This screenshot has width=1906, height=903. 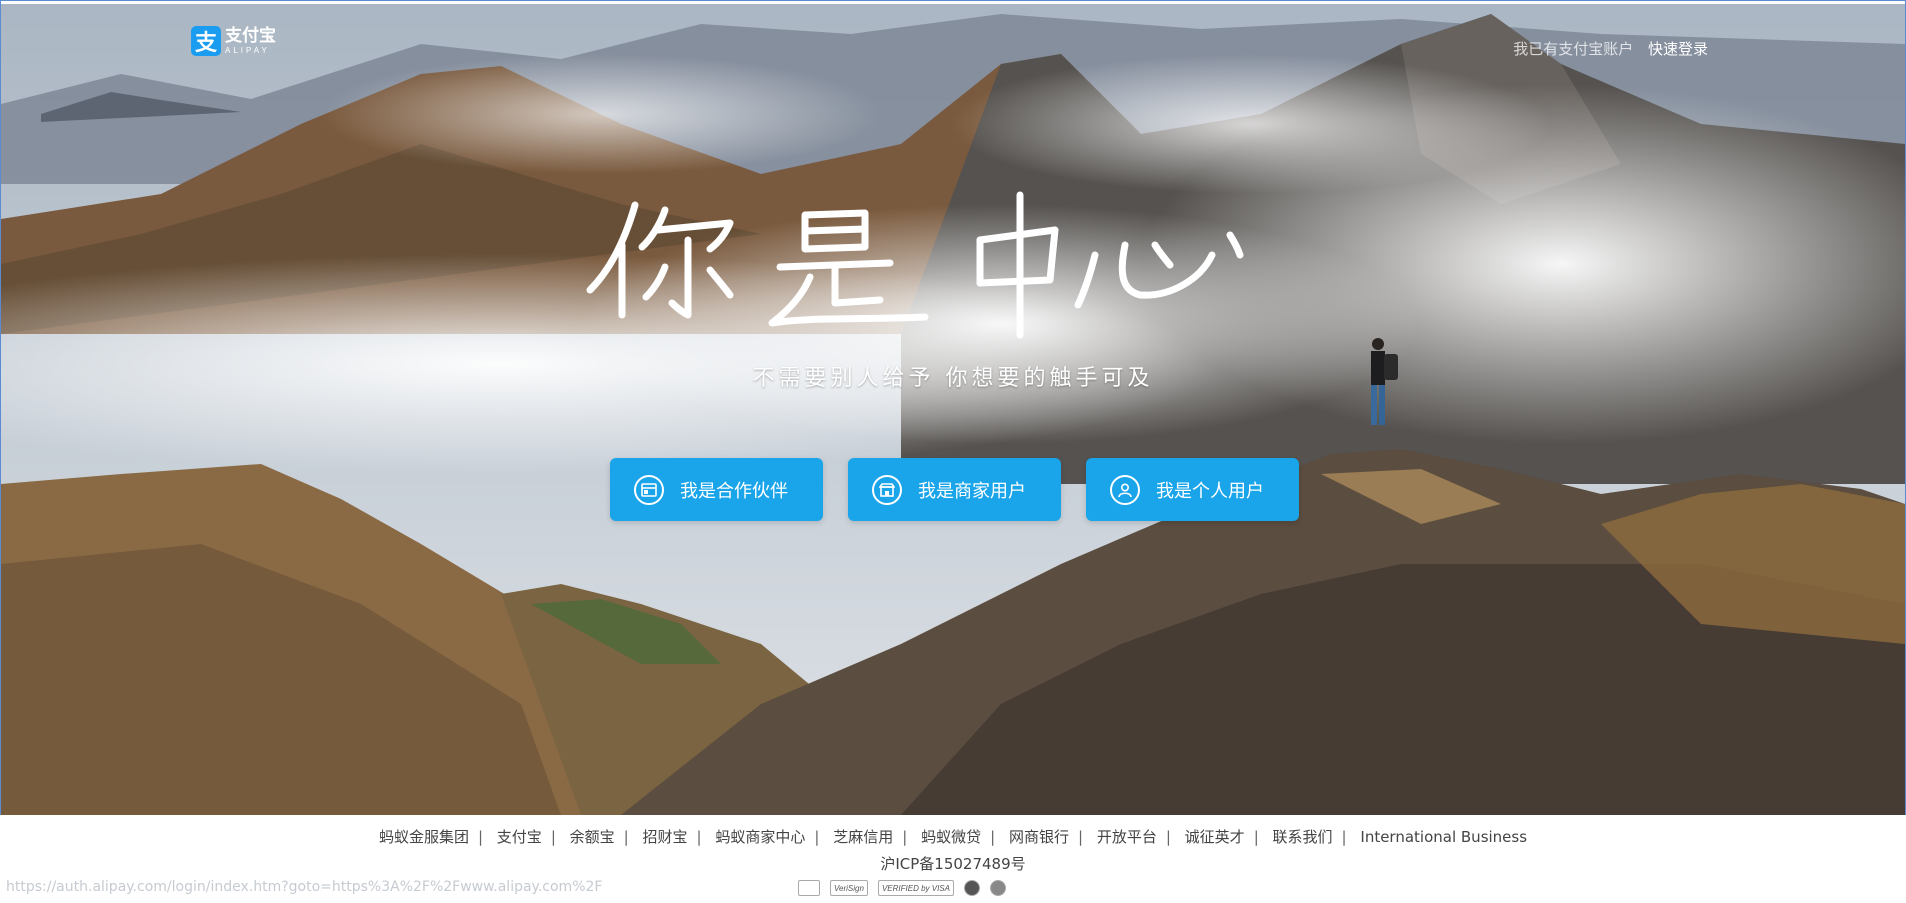 What do you see at coordinates (849, 888) in the screenshot?
I see `verisign-badge-icon: VeriSign` at bounding box center [849, 888].